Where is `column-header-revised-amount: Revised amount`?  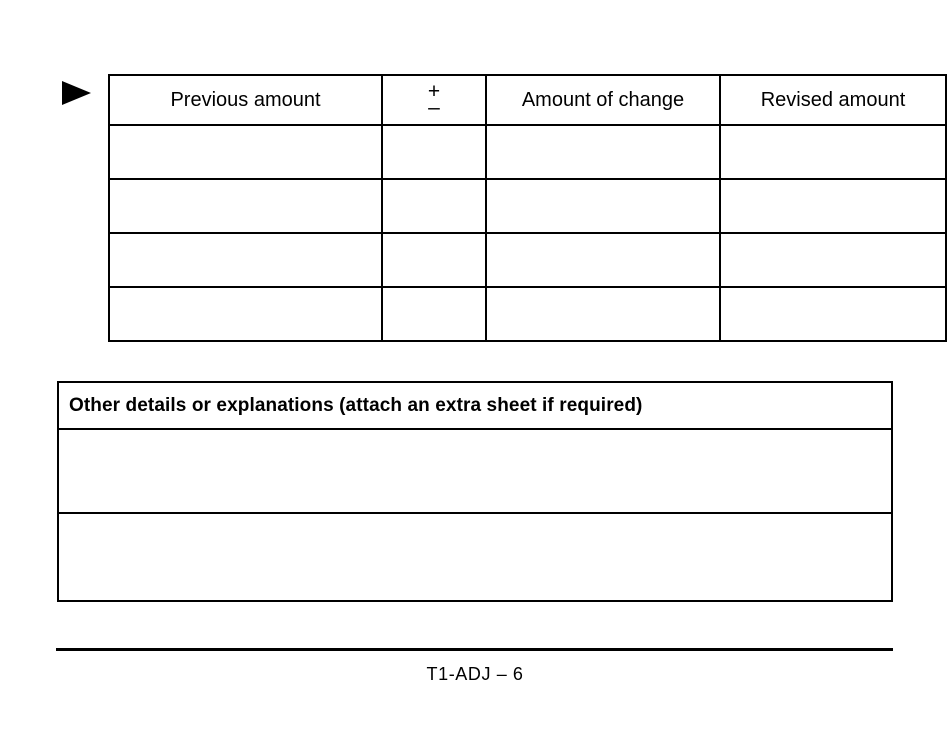 column-header-revised-amount: Revised amount is located at coordinates (833, 100).